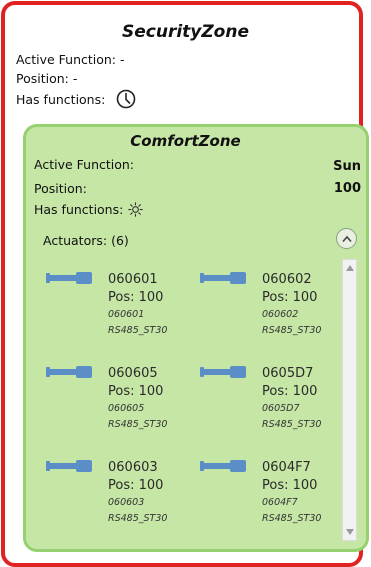 The height and width of the screenshot is (567, 371). I want to click on security-zone-title: SecurityZone, so click(185, 32).